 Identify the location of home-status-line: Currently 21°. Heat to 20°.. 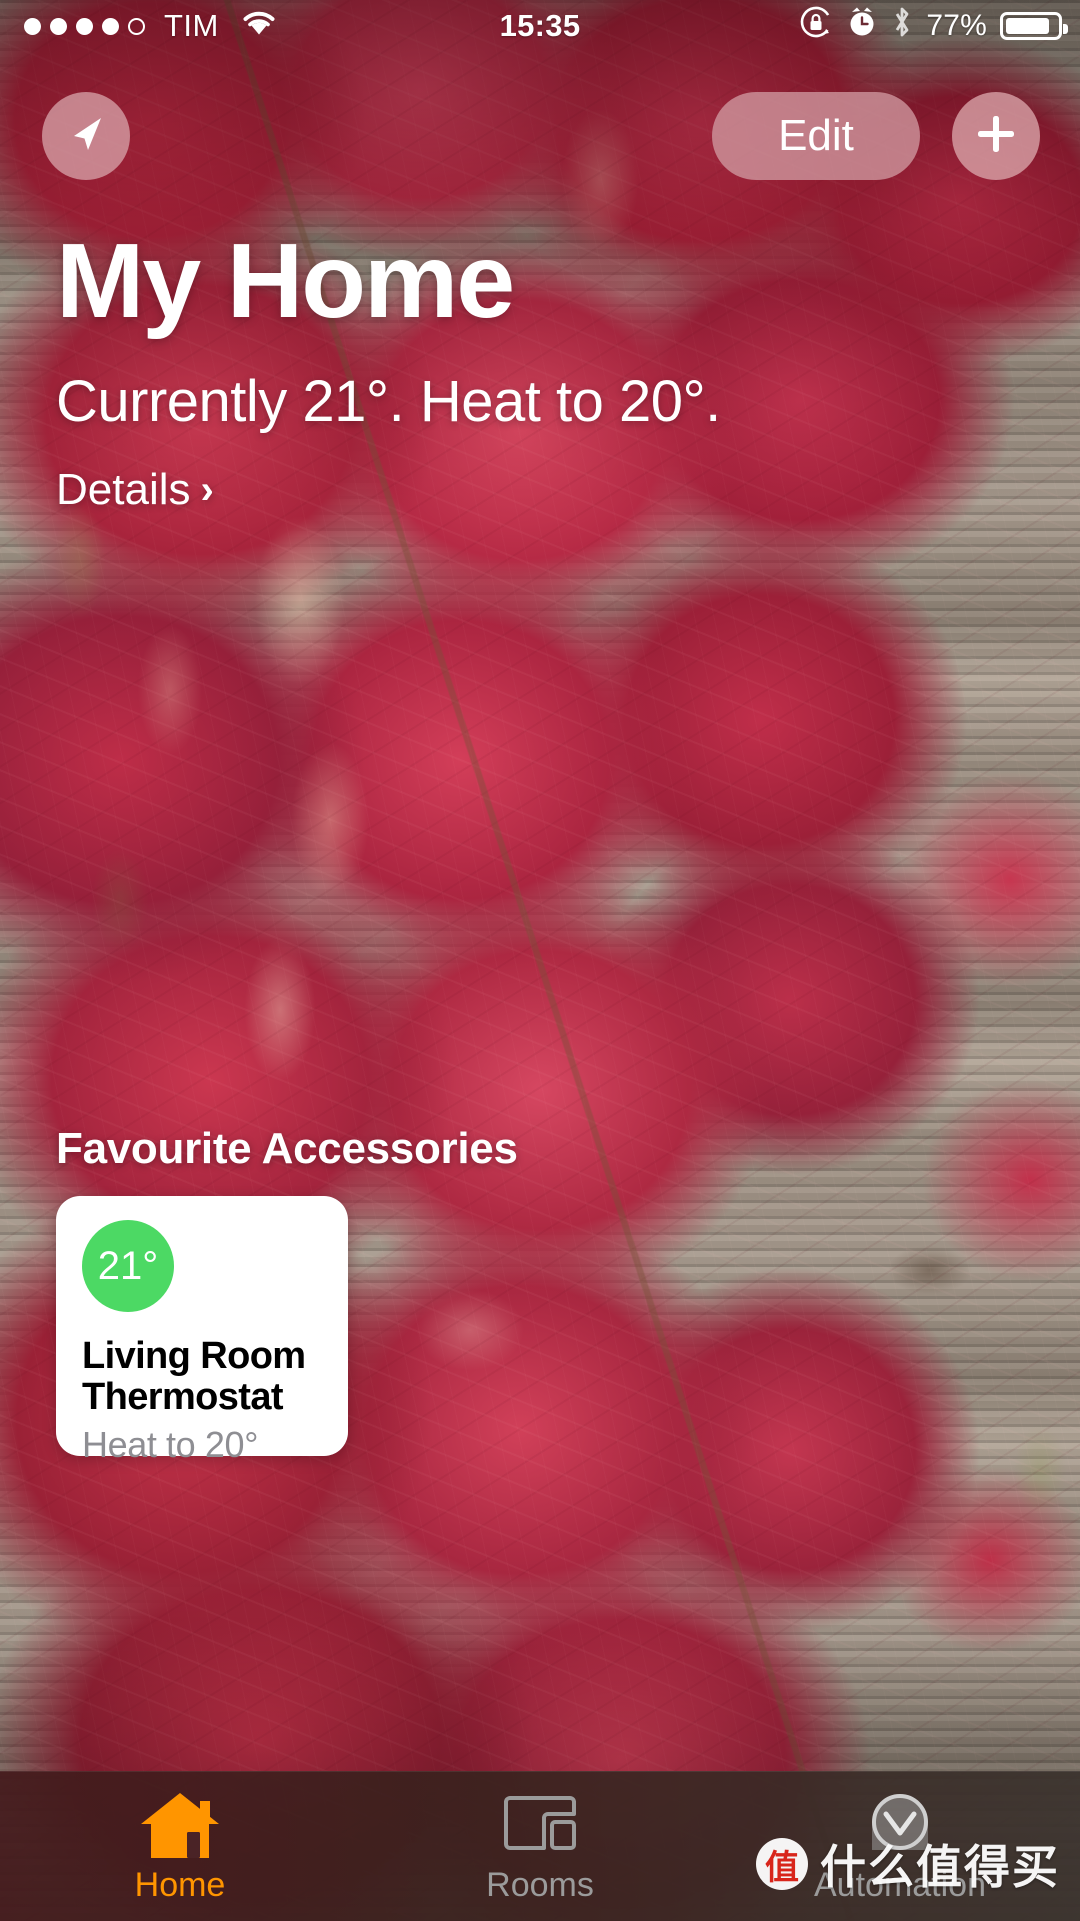
(388, 401).